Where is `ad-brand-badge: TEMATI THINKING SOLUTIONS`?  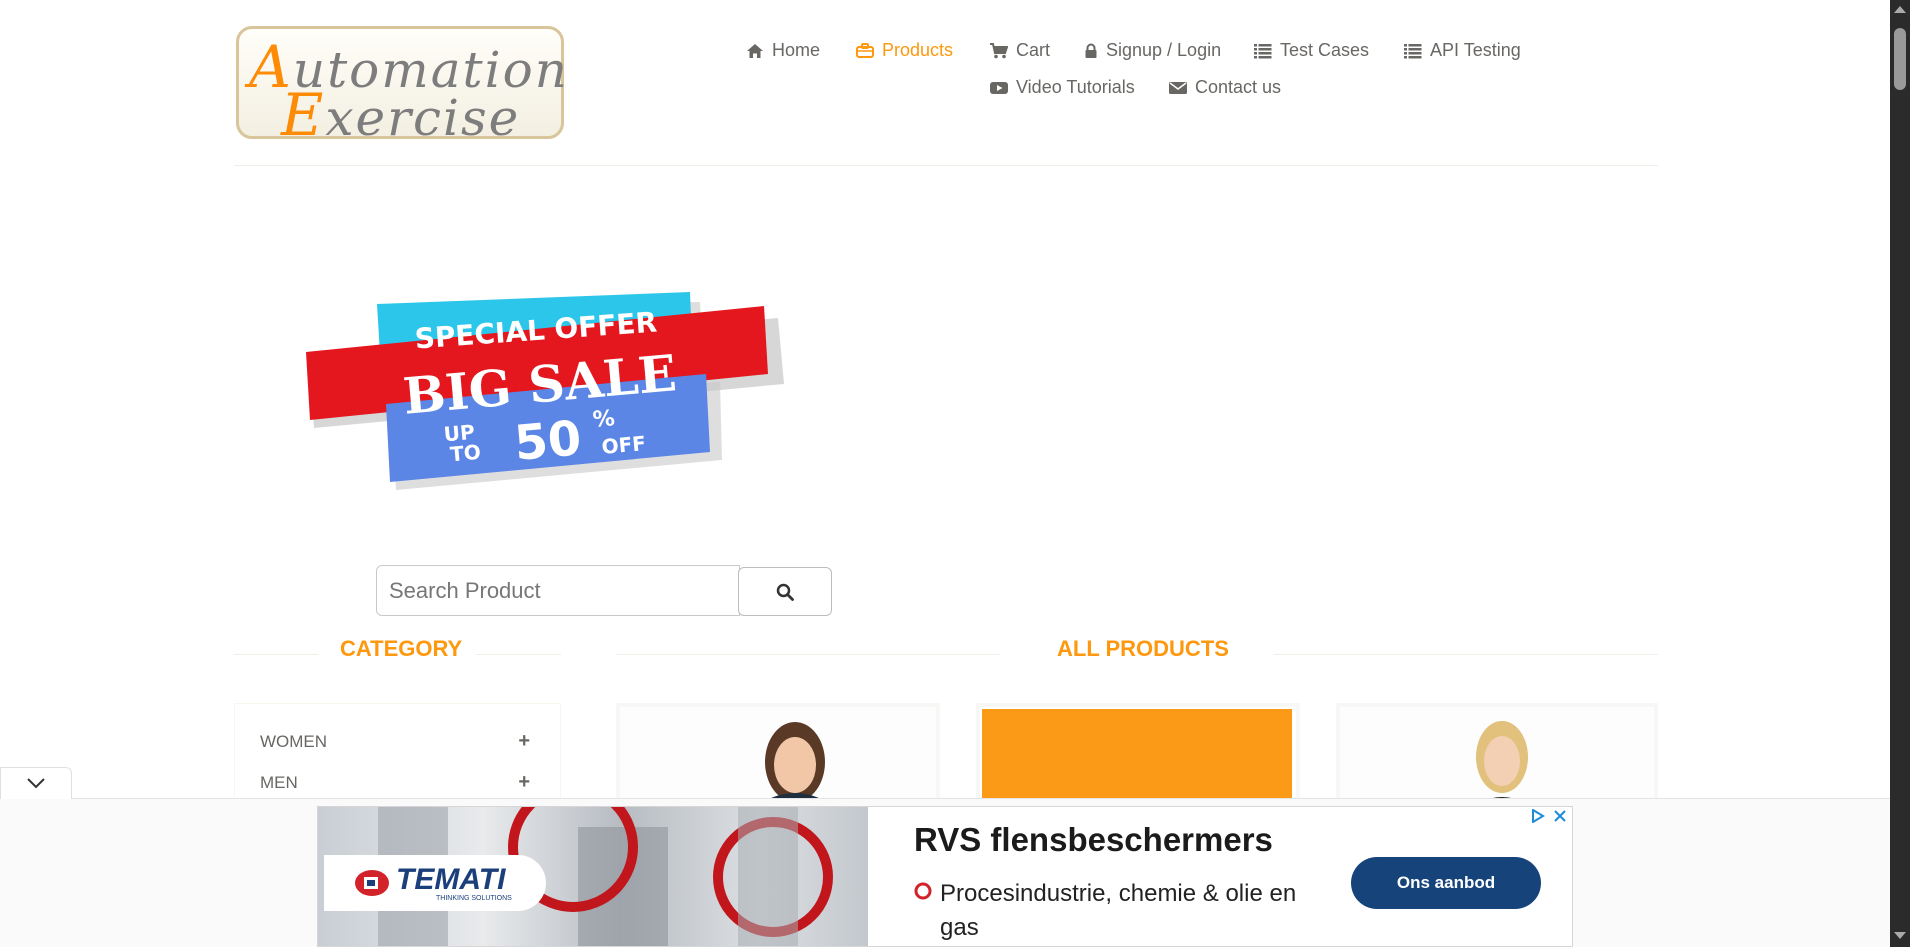 ad-brand-badge: TEMATI THINKING SOLUTIONS is located at coordinates (435, 883).